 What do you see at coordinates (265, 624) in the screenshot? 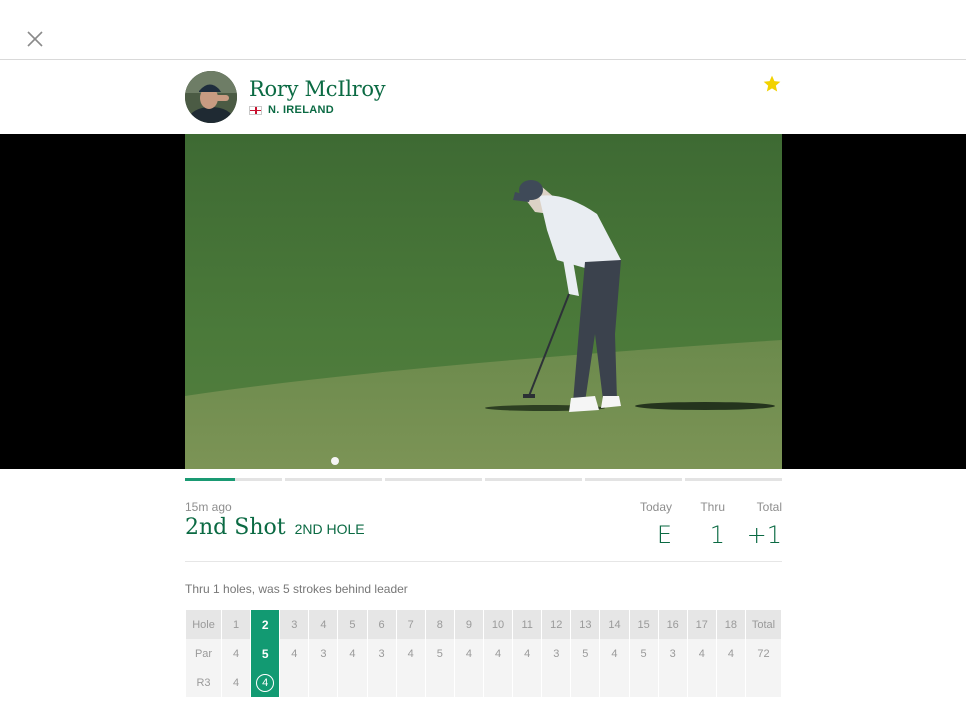
I see `hole-number-cell: 2` at bounding box center [265, 624].